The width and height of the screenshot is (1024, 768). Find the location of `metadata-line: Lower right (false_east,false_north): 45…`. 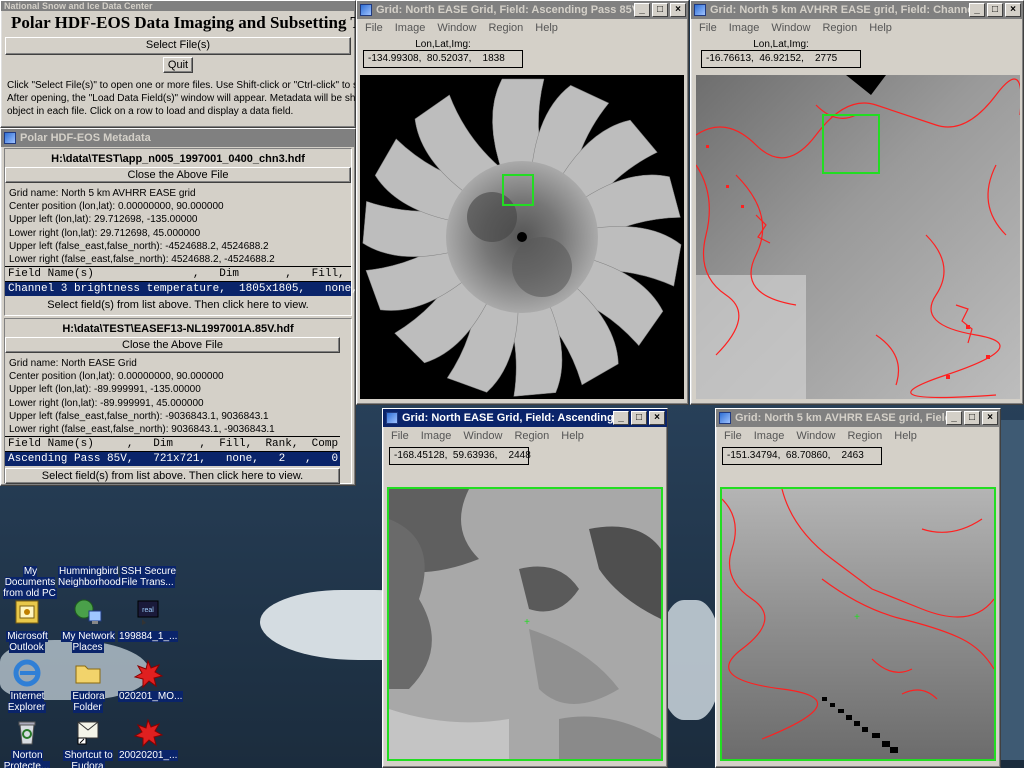

metadata-line: Lower right (false_east,false_north): 45… is located at coordinates (142, 260).